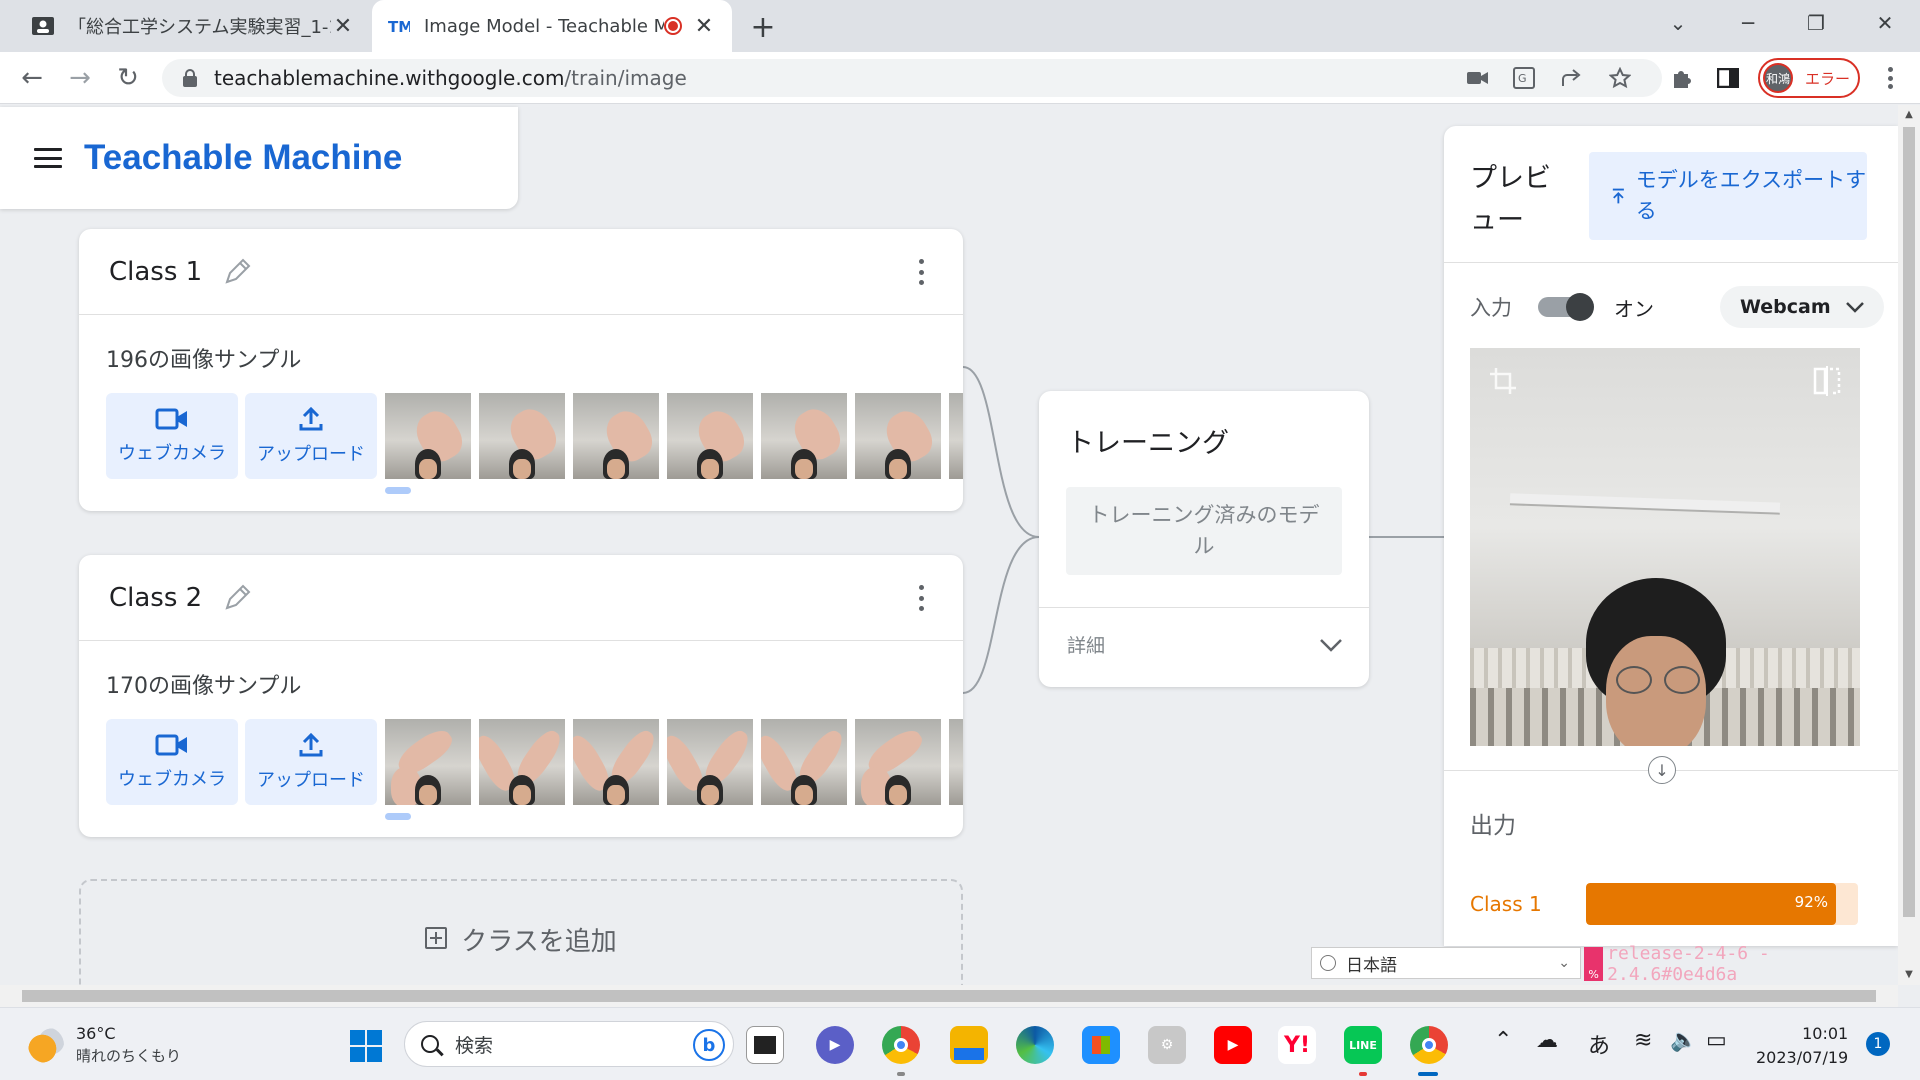 This screenshot has width=1920, height=1080. I want to click on show-hidden-icons-icon: ⌃, so click(1503, 1040).